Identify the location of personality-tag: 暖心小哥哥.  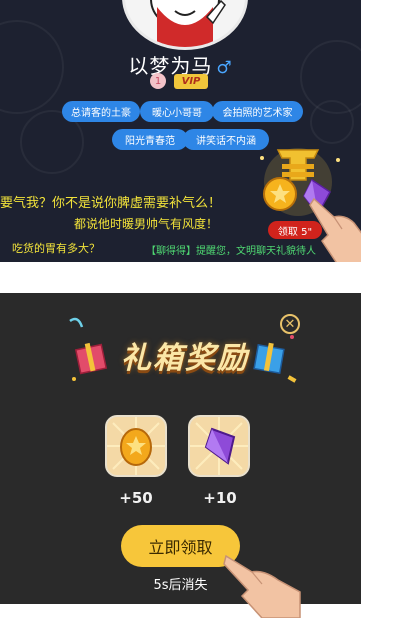
(177, 111).